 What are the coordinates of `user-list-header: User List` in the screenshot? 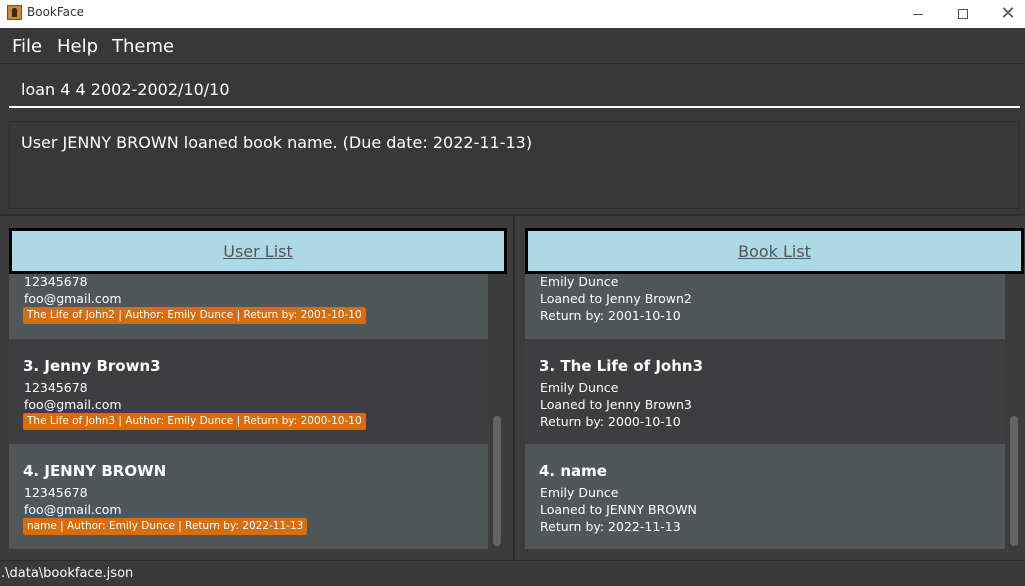 It's located at (258, 251).